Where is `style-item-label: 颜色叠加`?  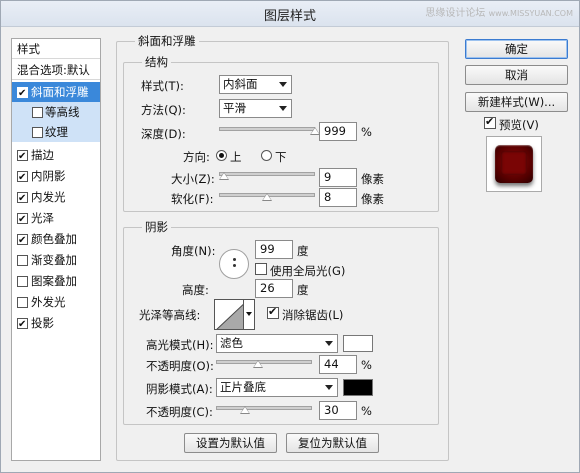
style-item-label: 颜色叠加 is located at coordinates (54, 239).